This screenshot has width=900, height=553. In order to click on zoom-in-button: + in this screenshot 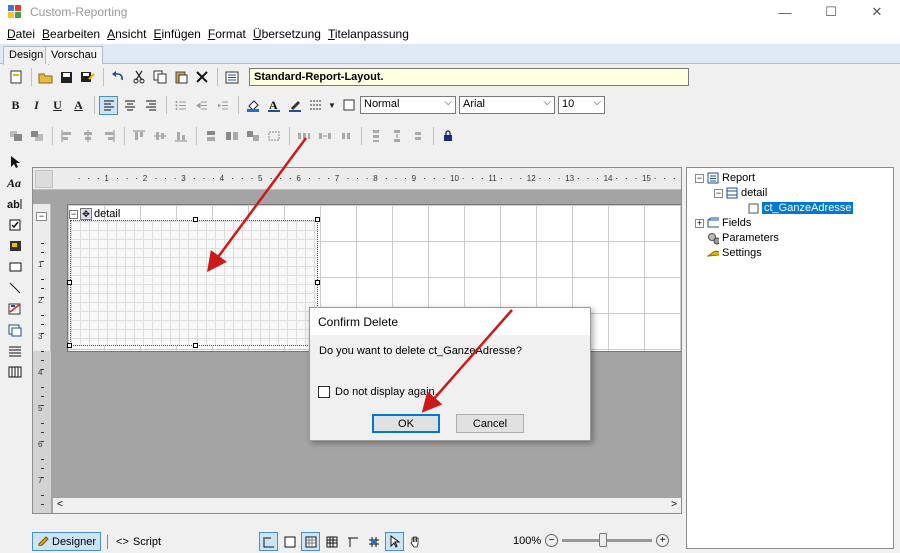, I will do `click(663, 540)`.